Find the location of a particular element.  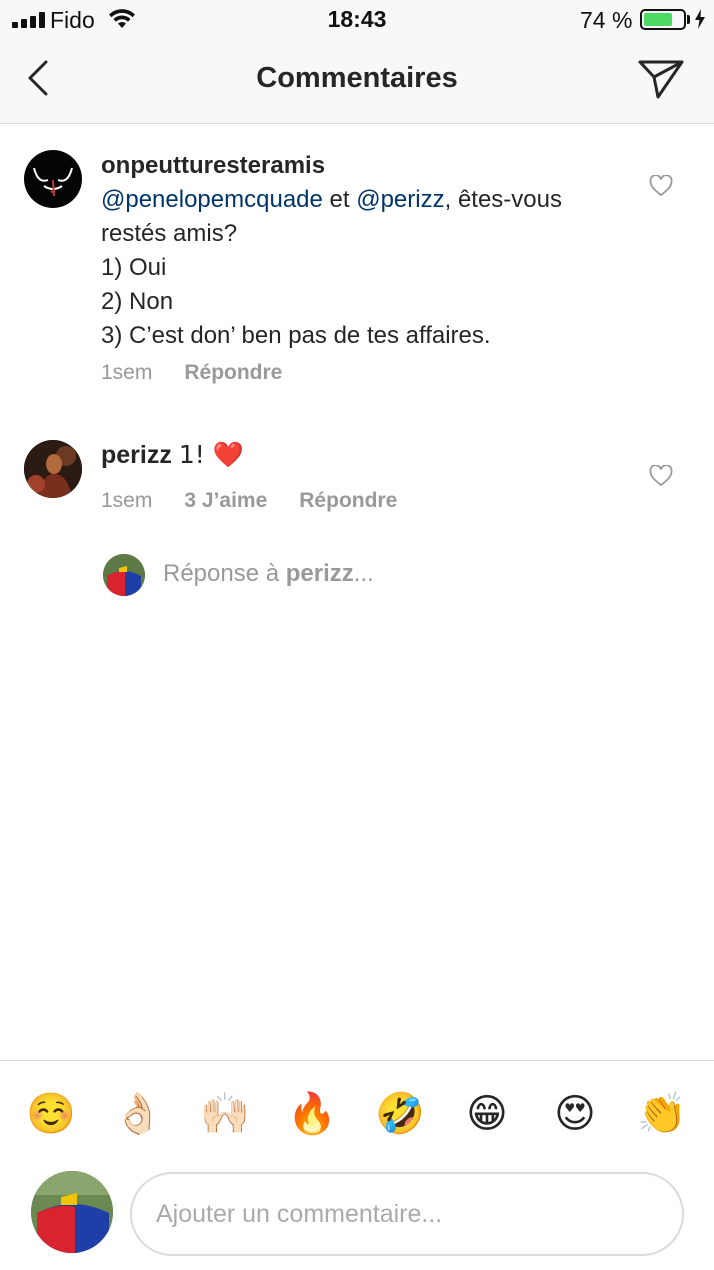

battery-icon is located at coordinates (663, 19).